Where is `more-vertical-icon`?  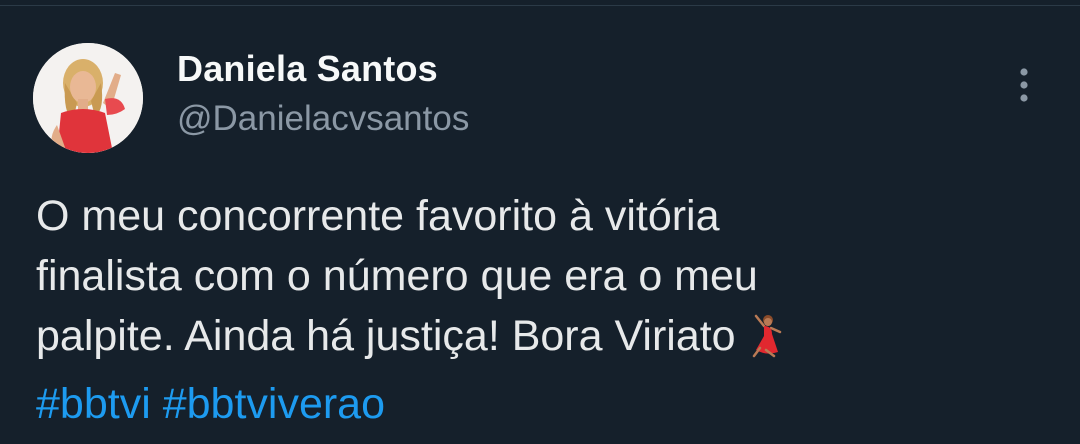
more-vertical-icon is located at coordinates (1024, 85).